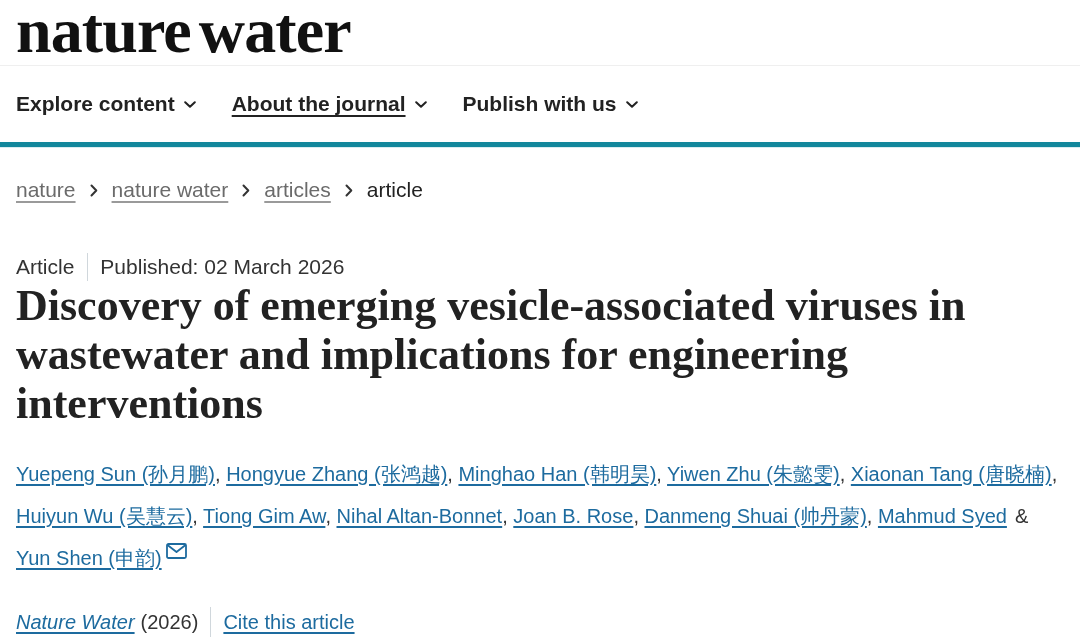 Image resolution: width=1080 pixels, height=637 pixels. Describe the element at coordinates (222, 267) in the screenshot. I see `publish-date: Published: 02 March 2026` at that location.